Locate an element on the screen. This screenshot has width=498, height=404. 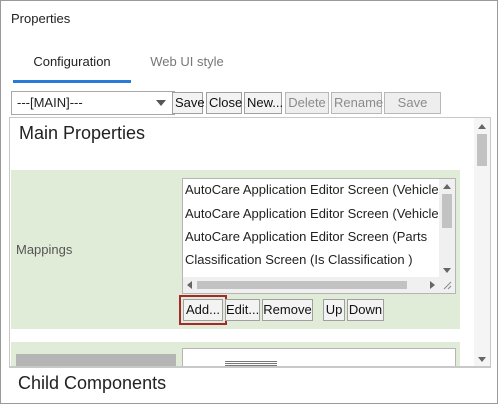
move-down-button: Down is located at coordinates (365, 310).